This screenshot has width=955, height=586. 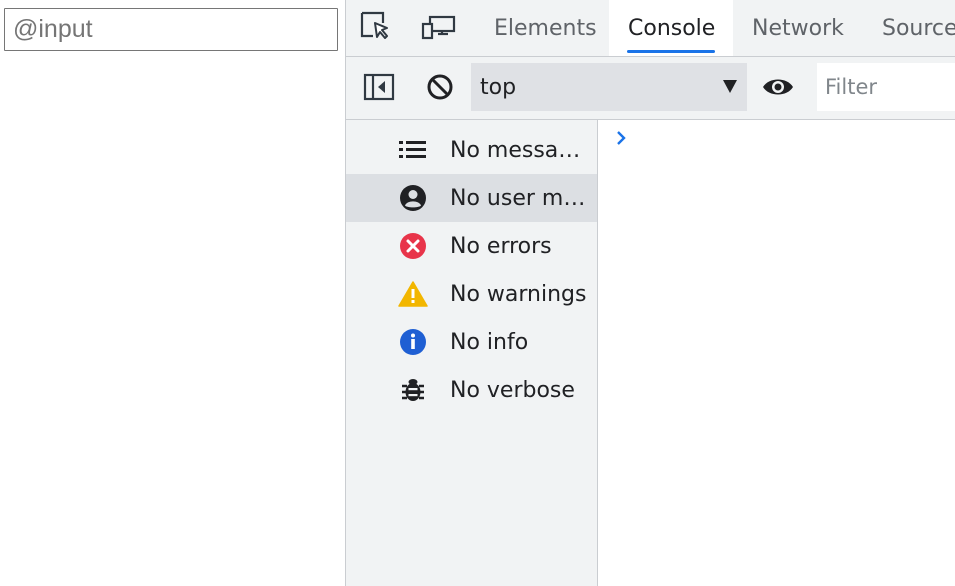 I want to click on filter-input, so click(x=886, y=87).